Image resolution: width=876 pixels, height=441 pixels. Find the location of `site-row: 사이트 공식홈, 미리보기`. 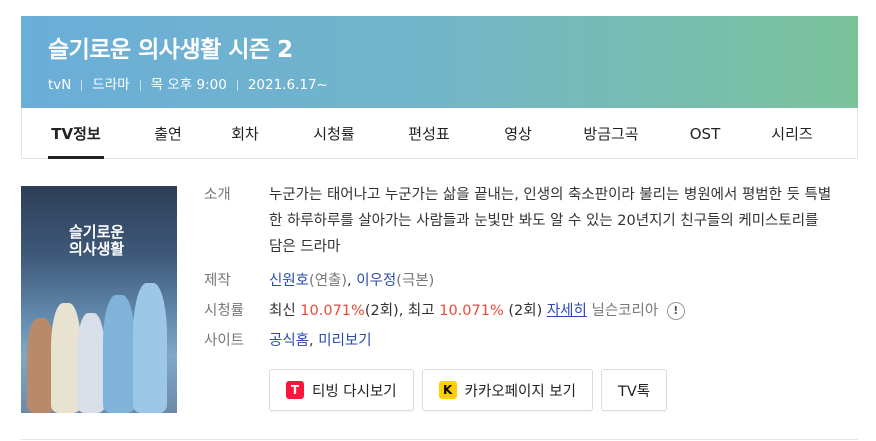

site-row: 사이트 공식홈, 미리보기 is located at coordinates (519, 341).